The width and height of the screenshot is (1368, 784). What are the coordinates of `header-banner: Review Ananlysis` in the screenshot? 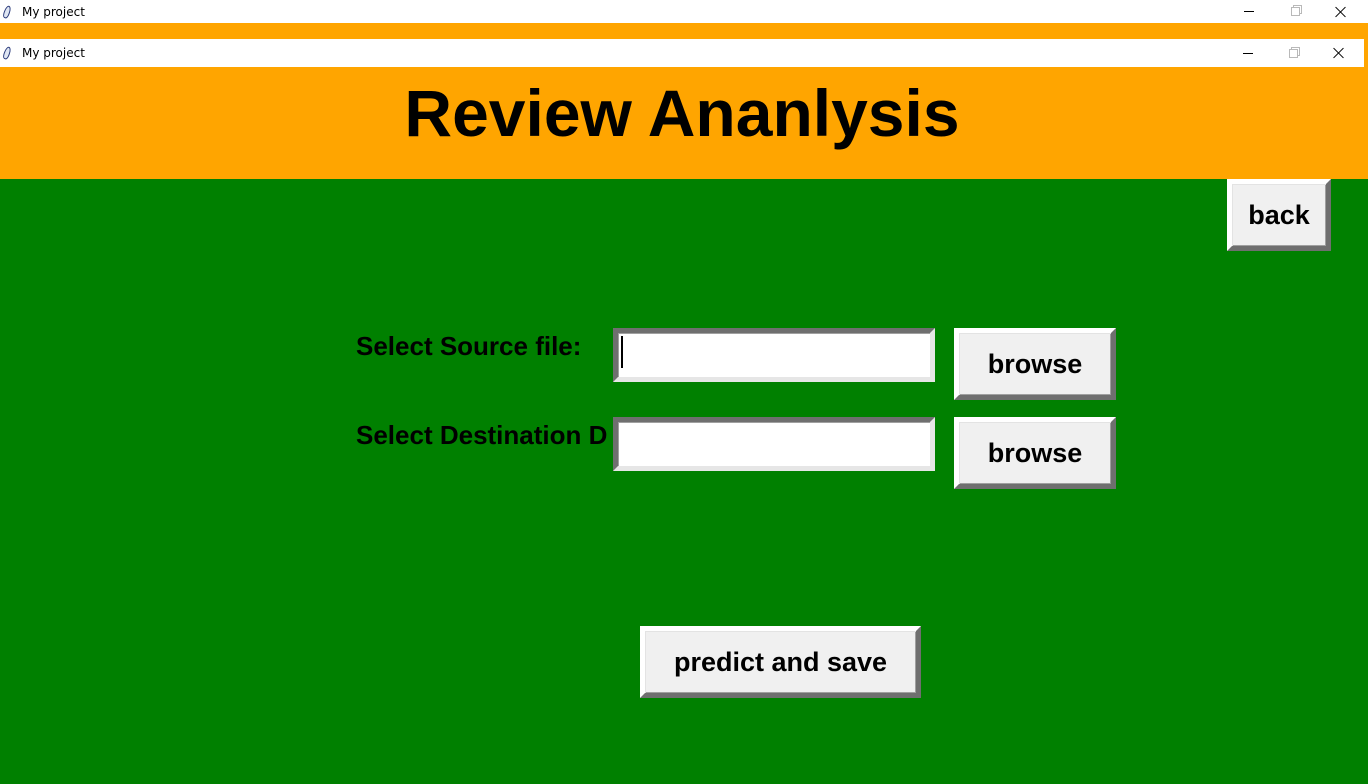 It's located at (682, 123).